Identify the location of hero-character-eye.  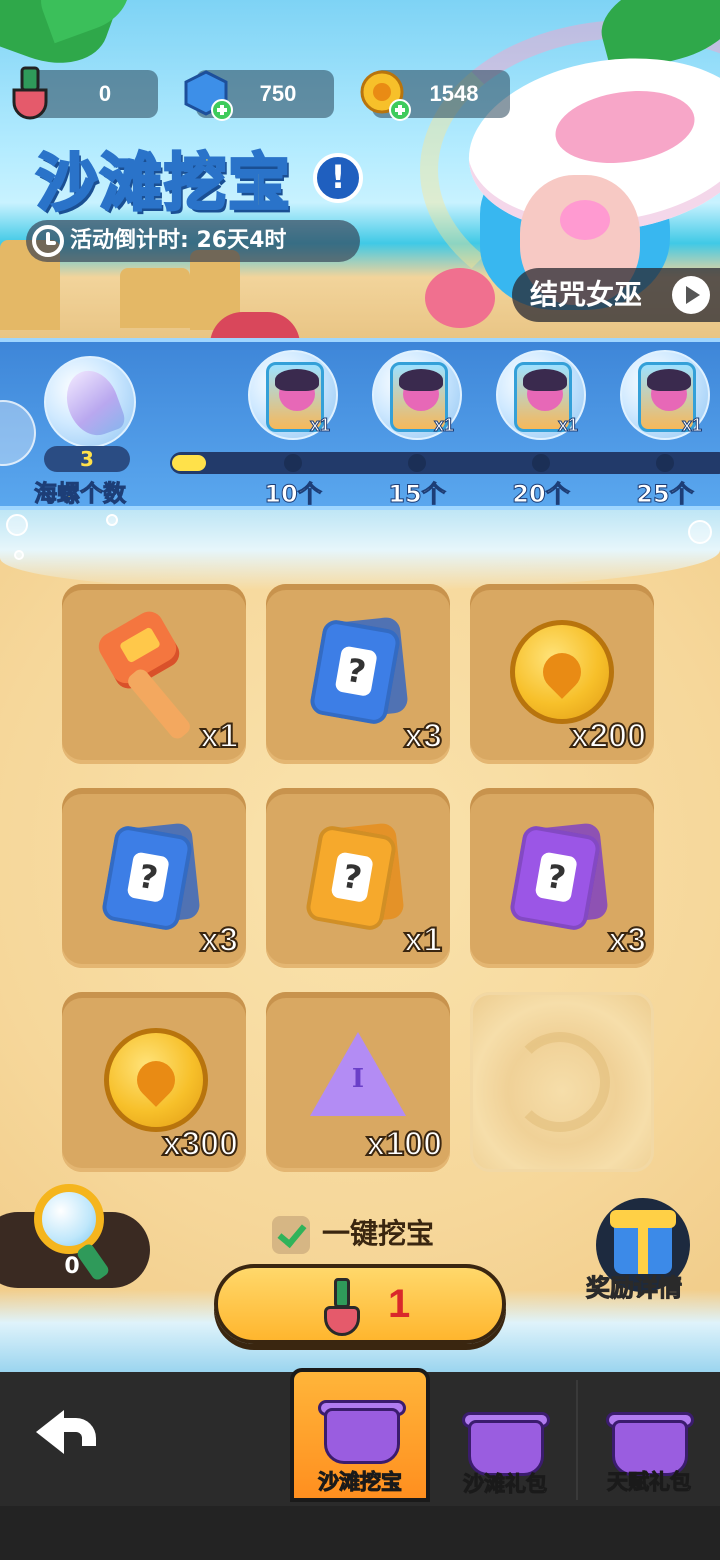
(585, 220).